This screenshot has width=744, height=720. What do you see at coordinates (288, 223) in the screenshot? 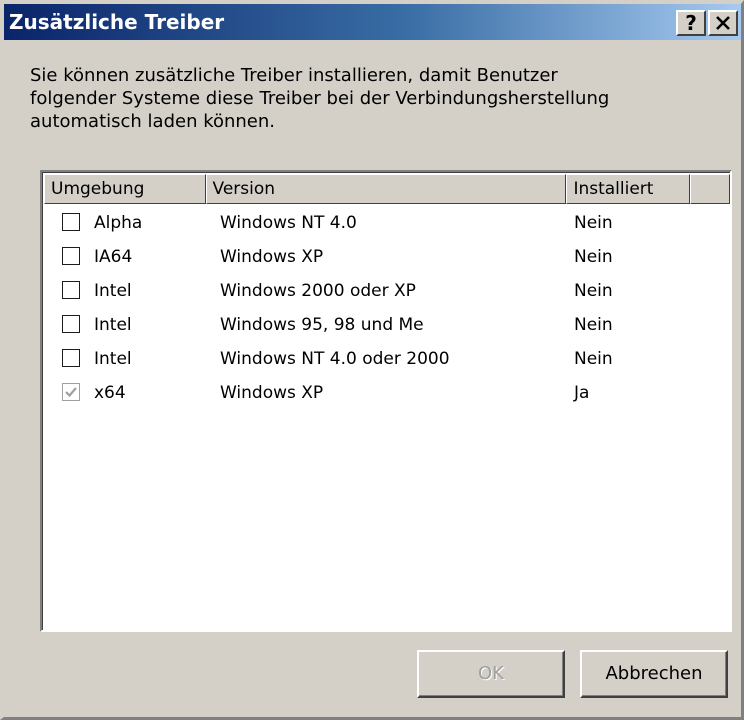
I see `cell-version: Windows NT 4.0` at bounding box center [288, 223].